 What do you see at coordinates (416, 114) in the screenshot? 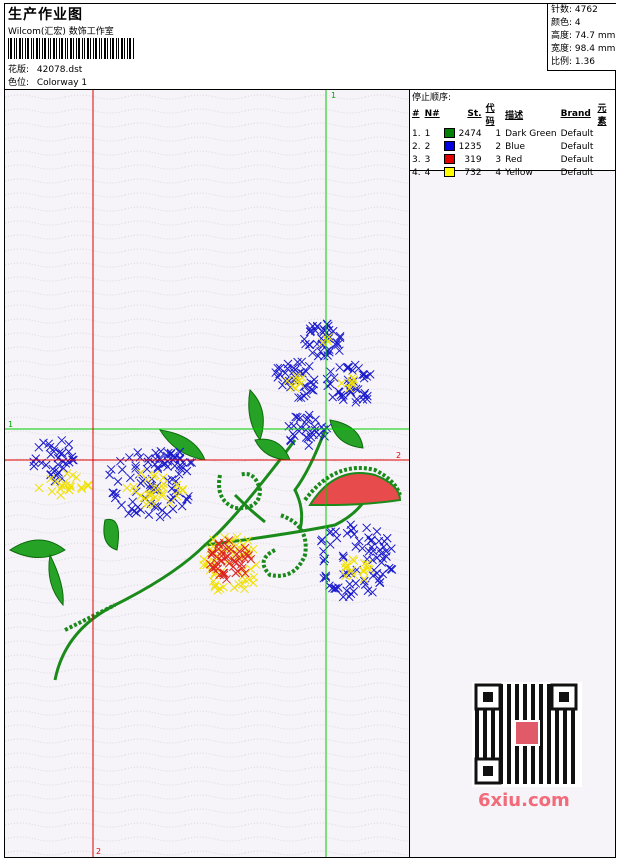
I see `col-index: #` at bounding box center [416, 114].